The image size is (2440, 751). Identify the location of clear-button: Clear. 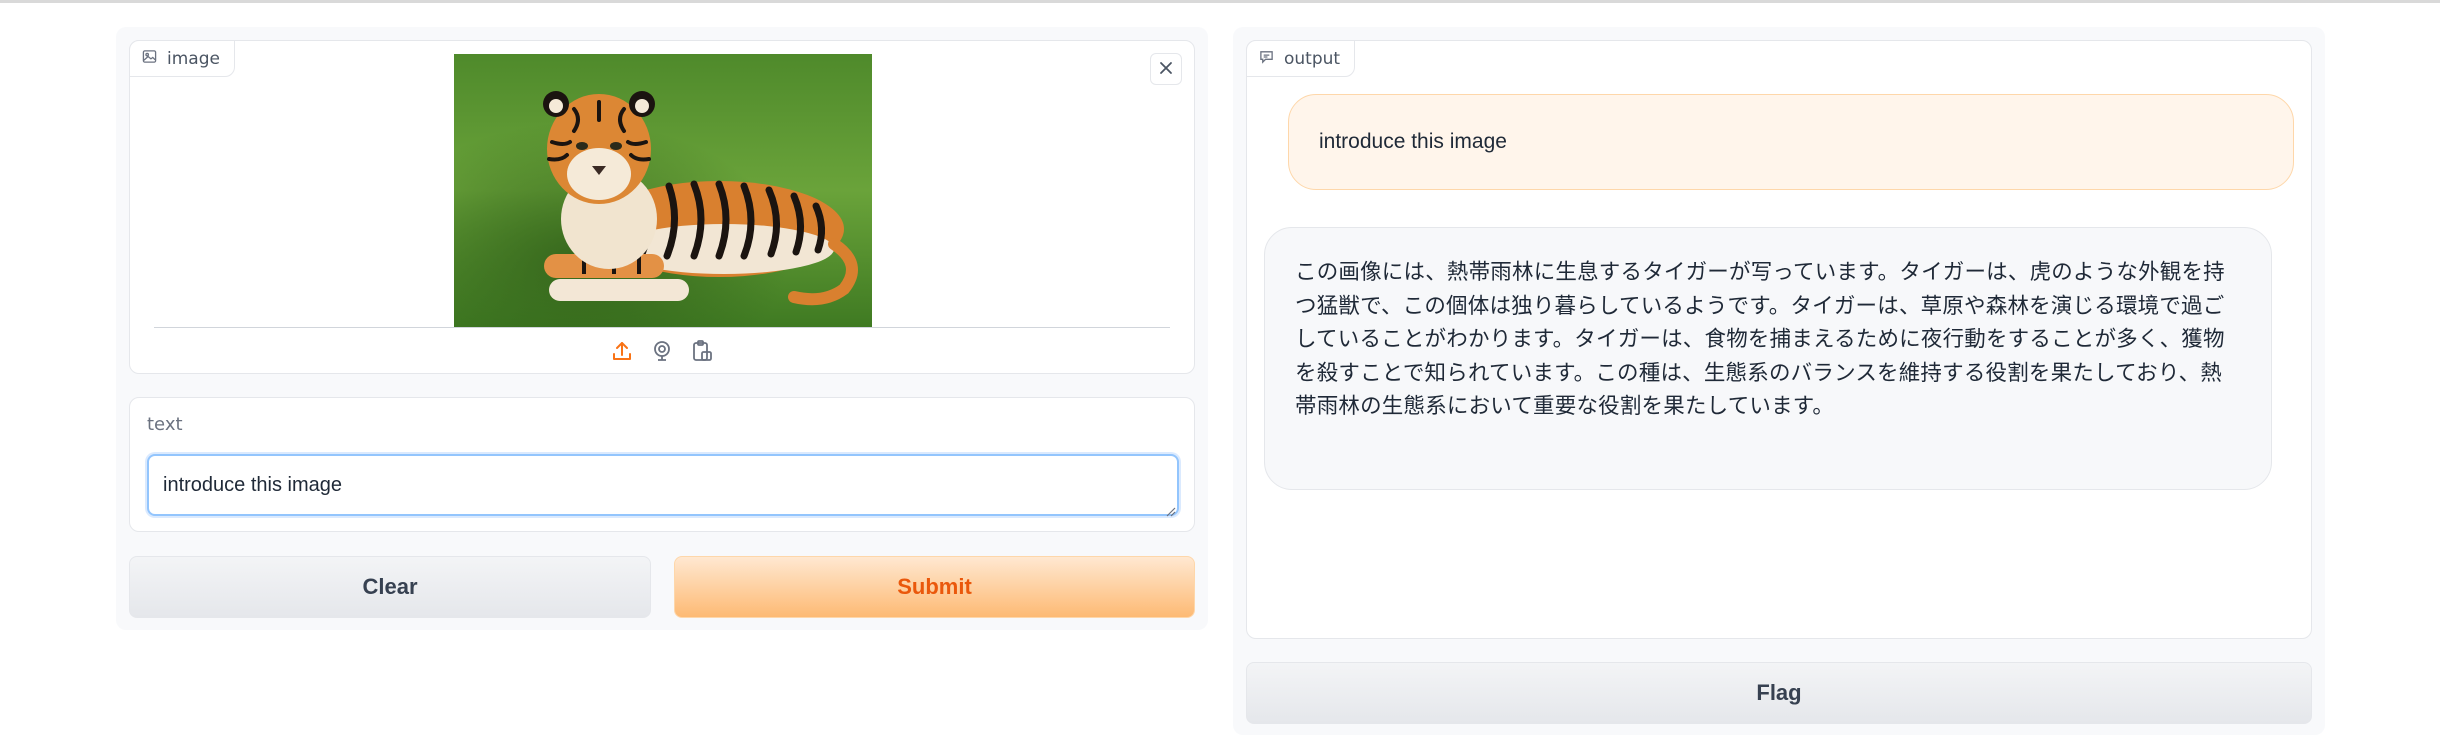
(390, 587).